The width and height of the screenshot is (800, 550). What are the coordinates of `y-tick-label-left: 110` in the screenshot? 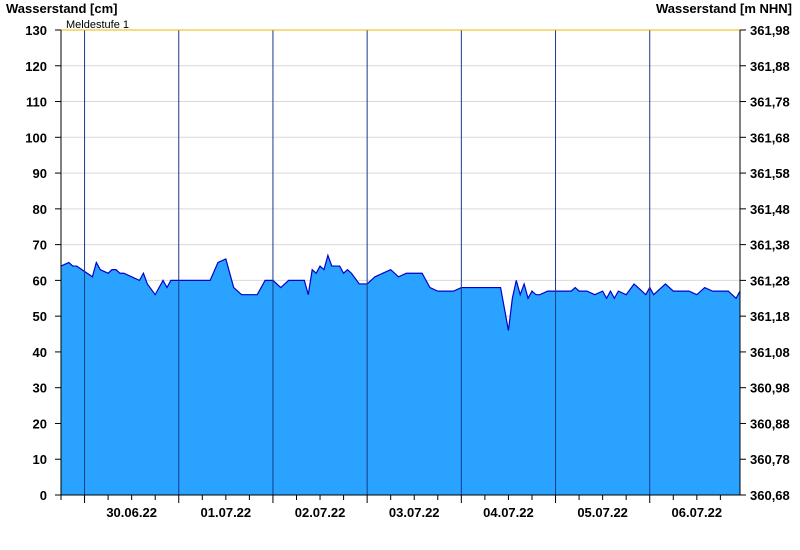 It's located at (36, 102).